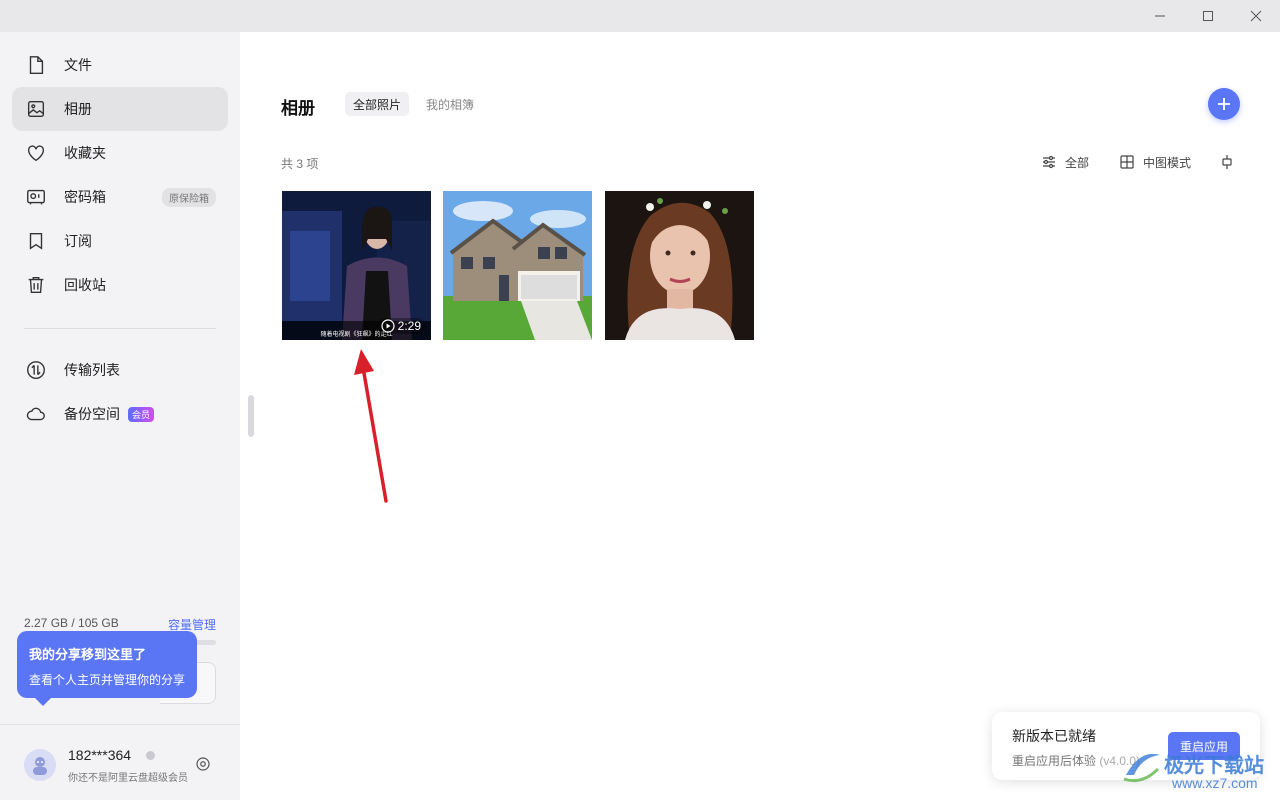 The image size is (1280, 800). What do you see at coordinates (88, 654) in the screenshot?
I see `tooltip-title: 我的分享移到这里了` at bounding box center [88, 654].